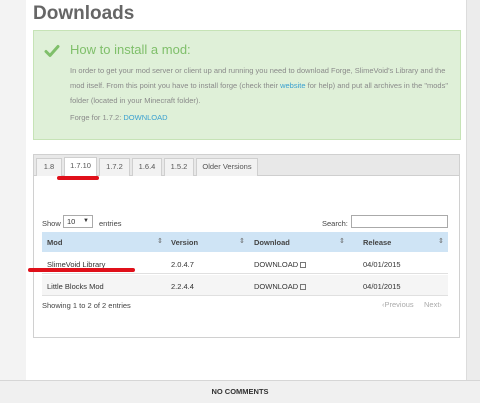 Image resolution: width=480 pixels, height=403 pixels. What do you see at coordinates (49, 167) in the screenshot?
I see `tab-1-8: 1.8` at bounding box center [49, 167].